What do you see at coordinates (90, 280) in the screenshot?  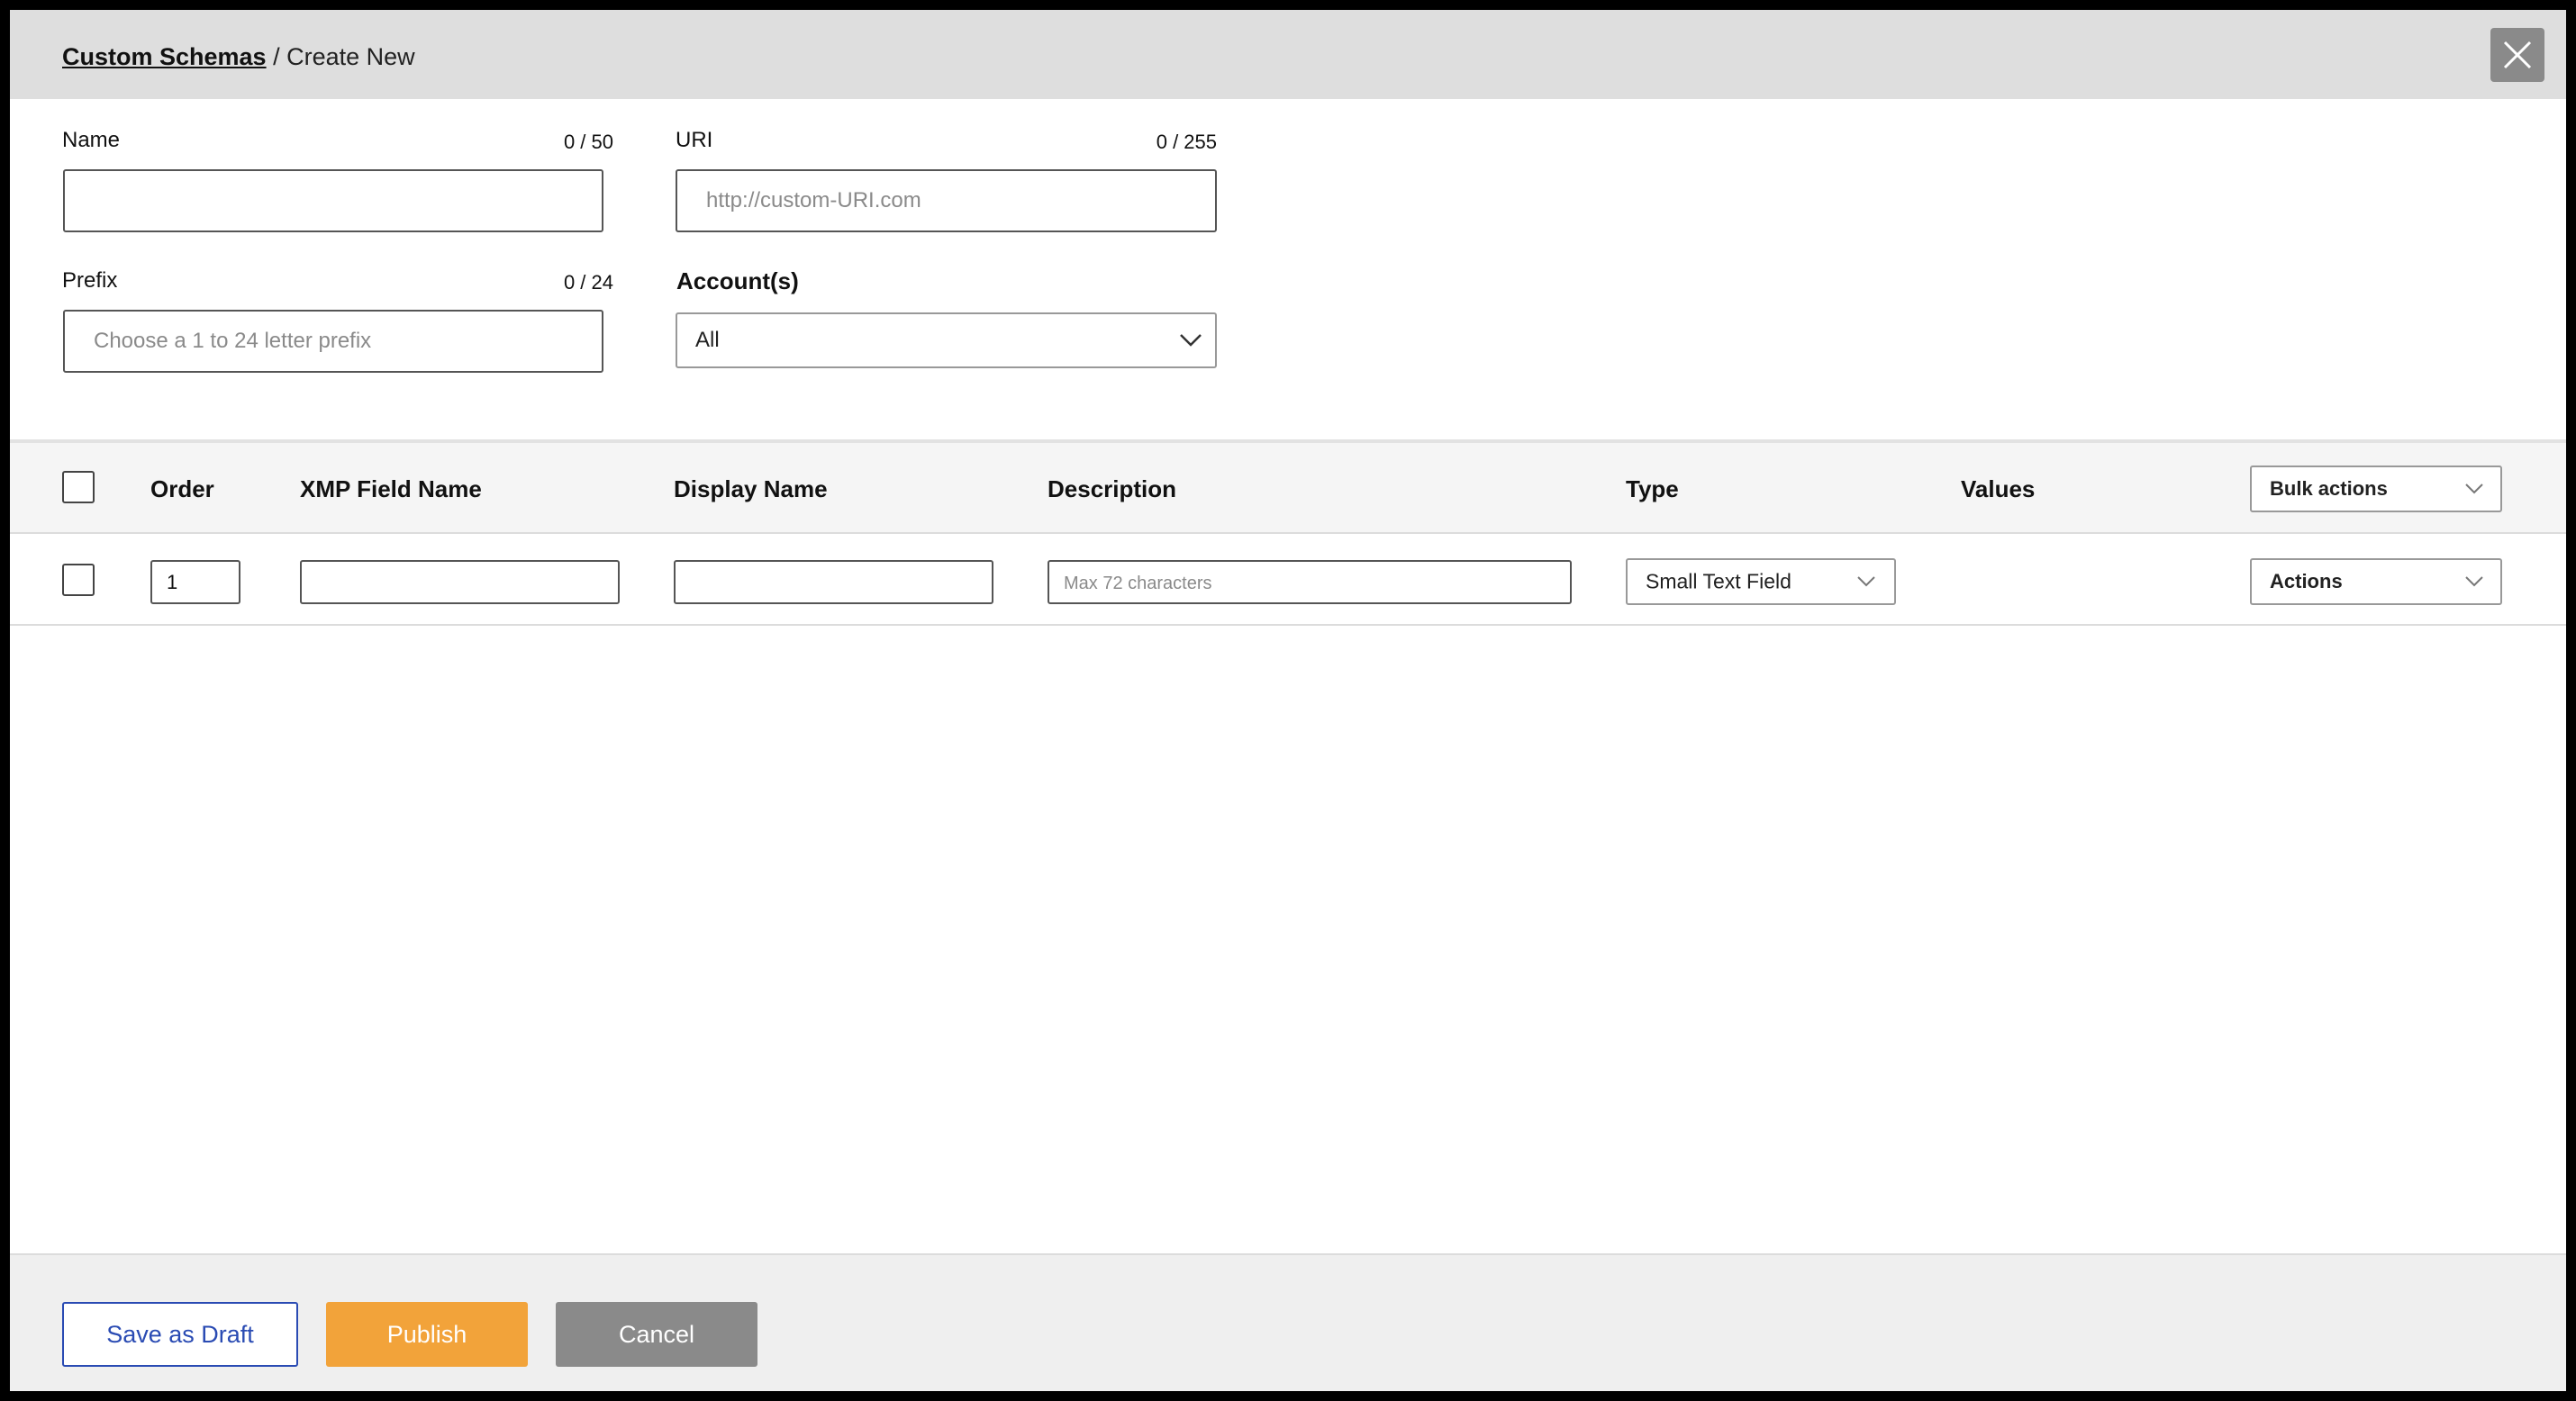 I see `prefix-label: Prefix` at bounding box center [90, 280].